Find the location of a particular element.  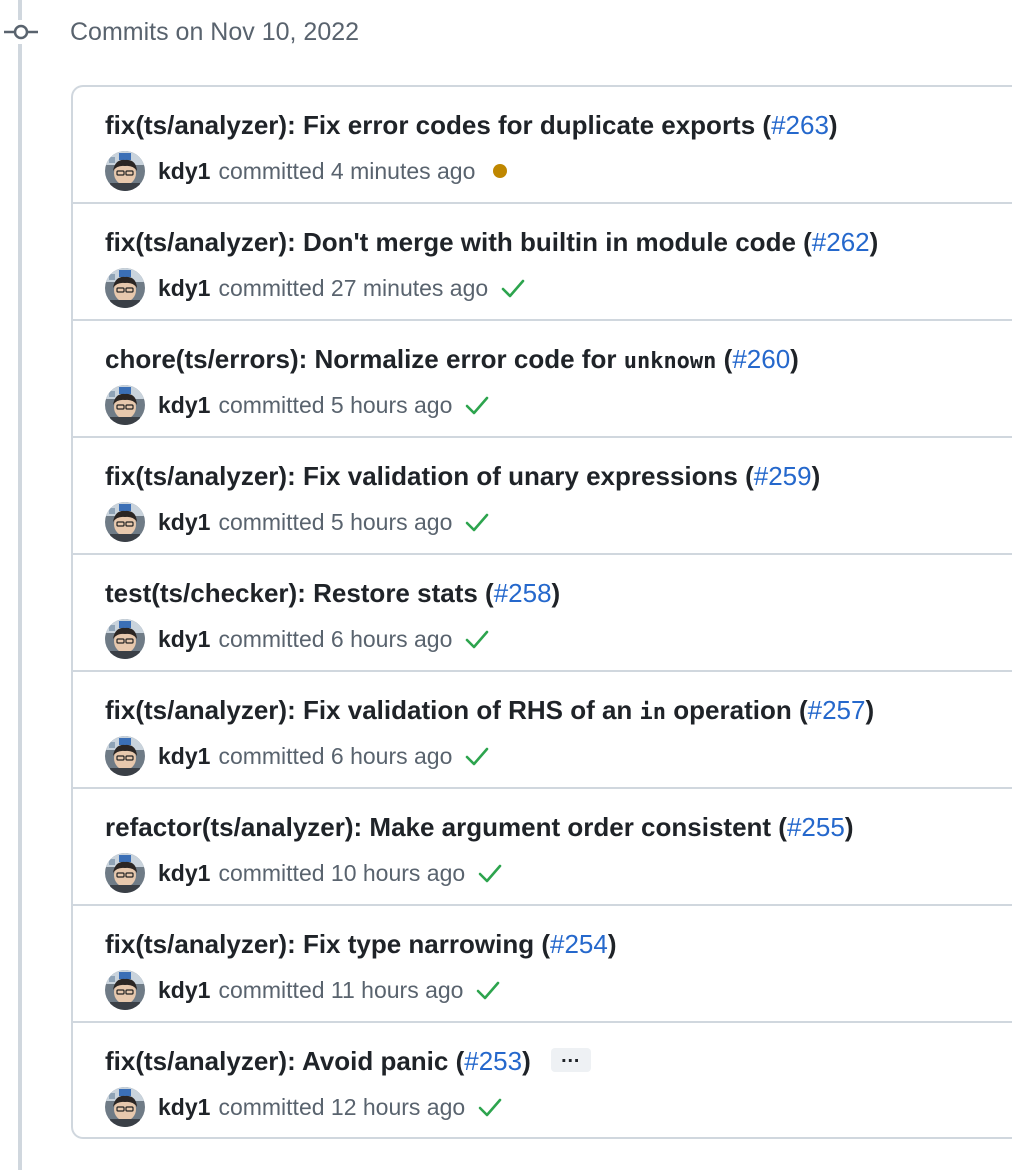

pull-request-link: #263 is located at coordinates (800, 125).